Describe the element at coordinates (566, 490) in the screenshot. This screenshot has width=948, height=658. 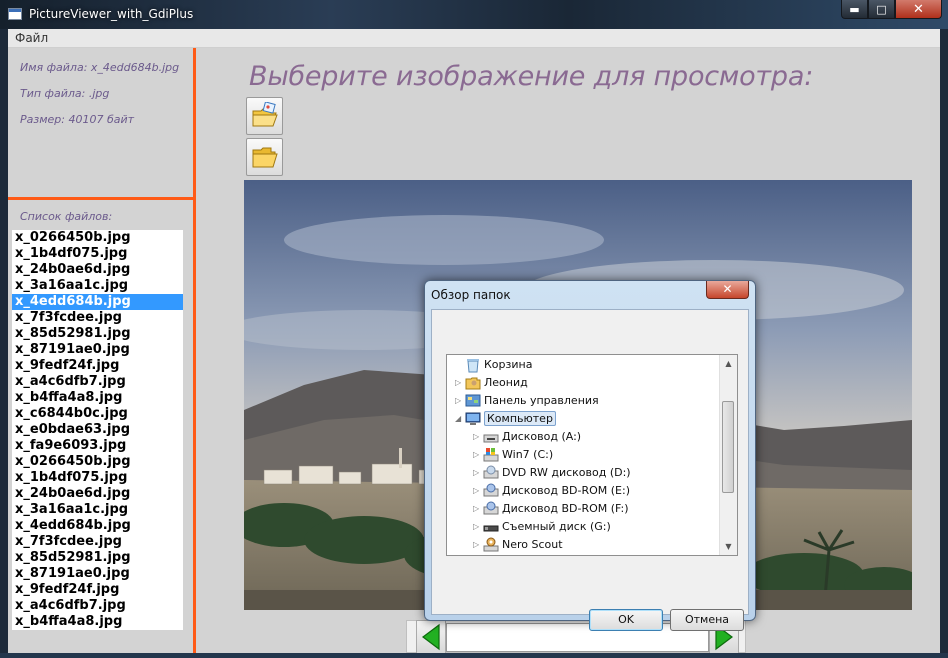
I see `tree-node-label: Дисковод BD-ROM (E:)` at that location.